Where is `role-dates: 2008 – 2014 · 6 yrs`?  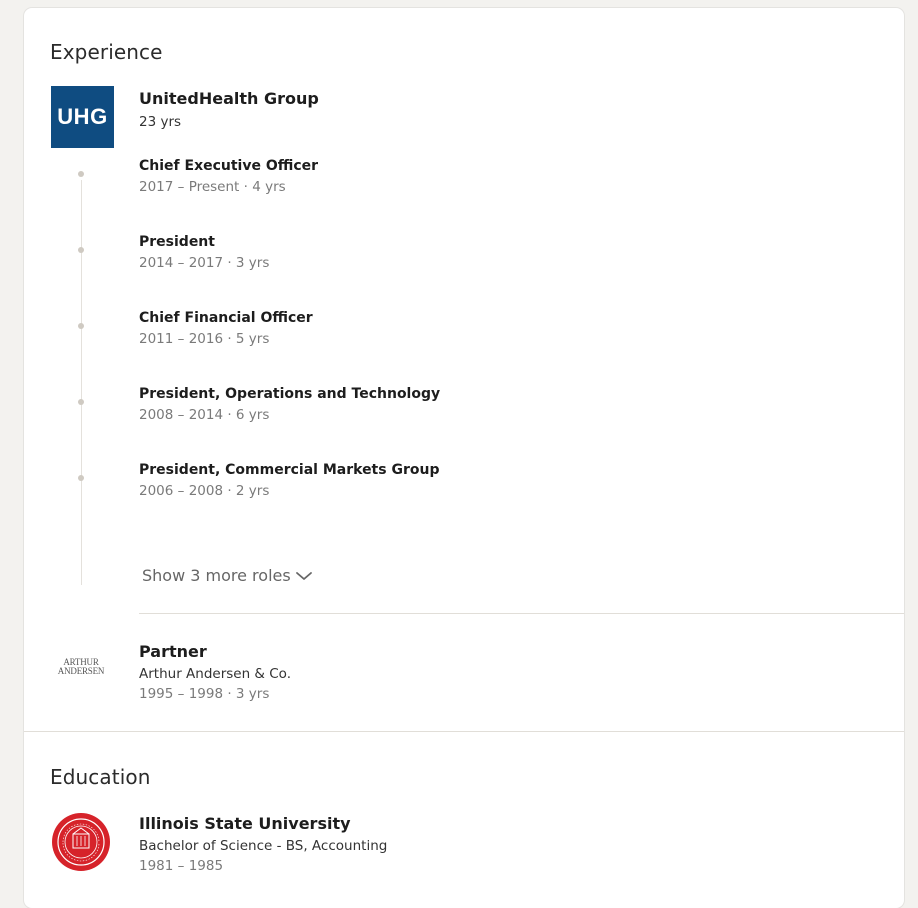 role-dates: 2008 – 2014 · 6 yrs is located at coordinates (204, 415).